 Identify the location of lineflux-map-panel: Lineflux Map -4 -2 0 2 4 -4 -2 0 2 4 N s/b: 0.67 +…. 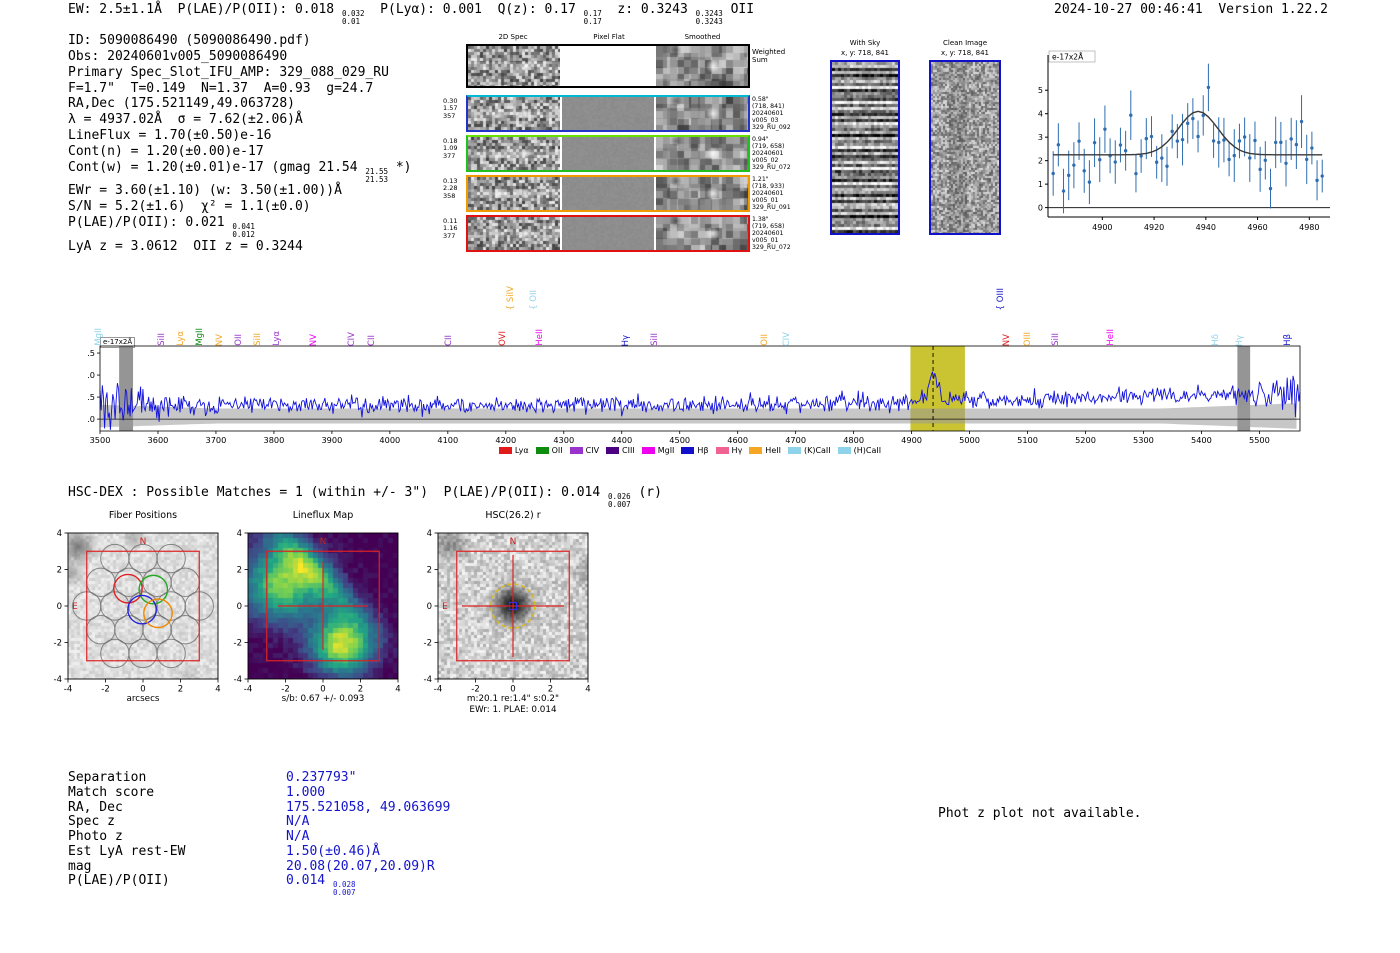
(320, 615).